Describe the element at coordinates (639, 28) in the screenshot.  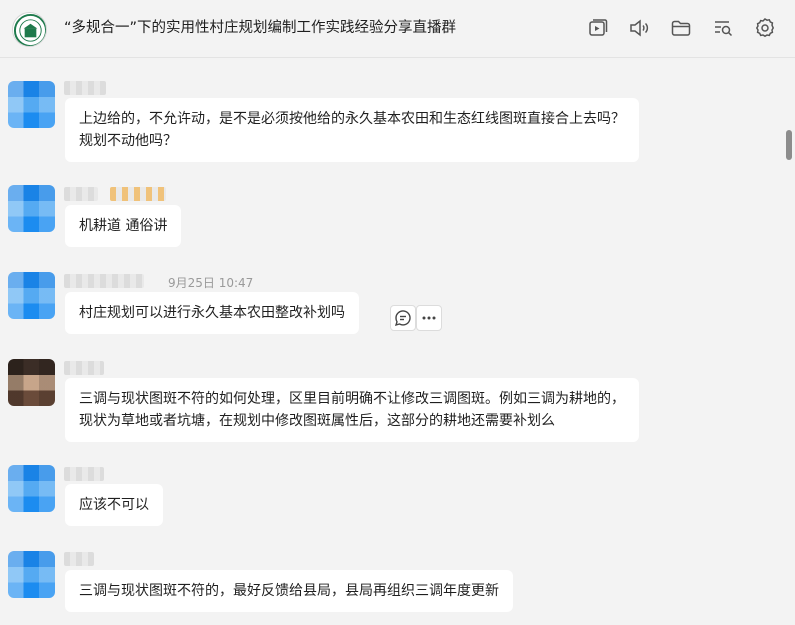
I see `speaker-icon` at that location.